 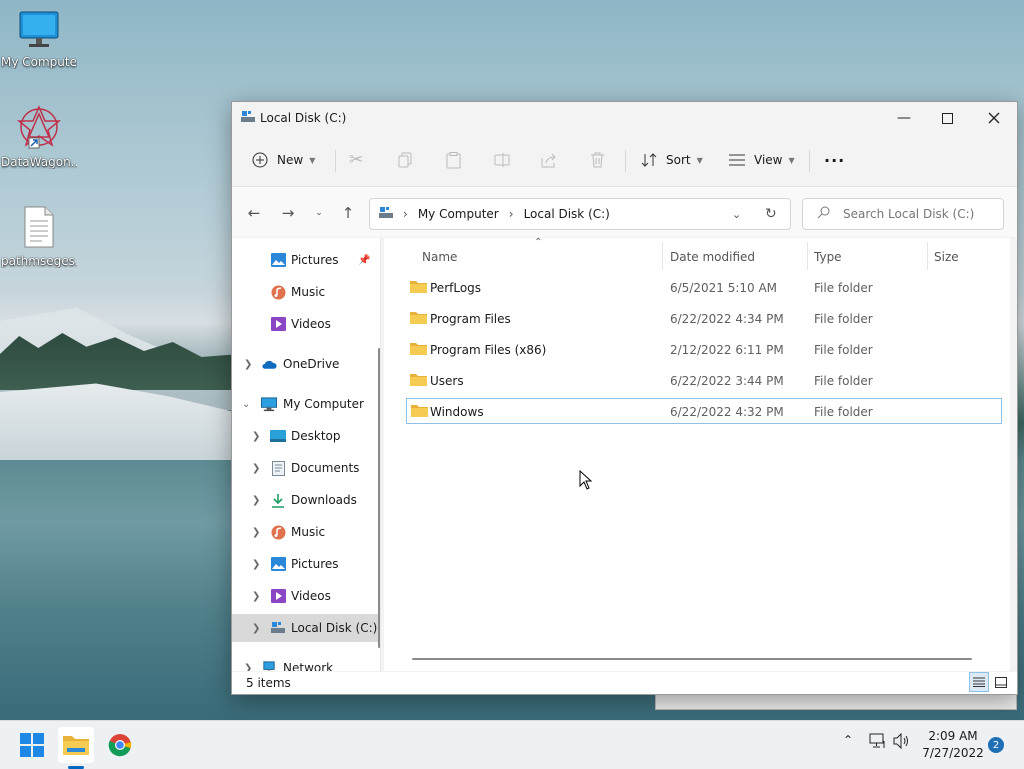 I want to click on paste-button, so click(x=453, y=160).